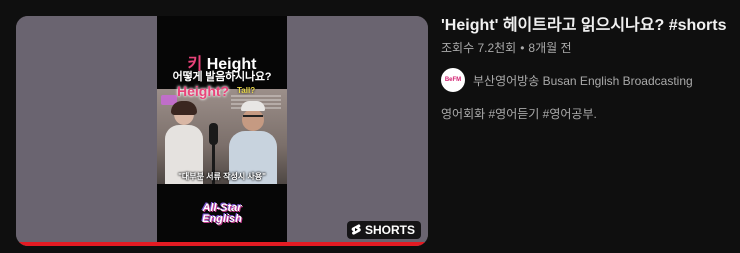  I want to click on all-star-english-logo: All-Star English, so click(222, 214).